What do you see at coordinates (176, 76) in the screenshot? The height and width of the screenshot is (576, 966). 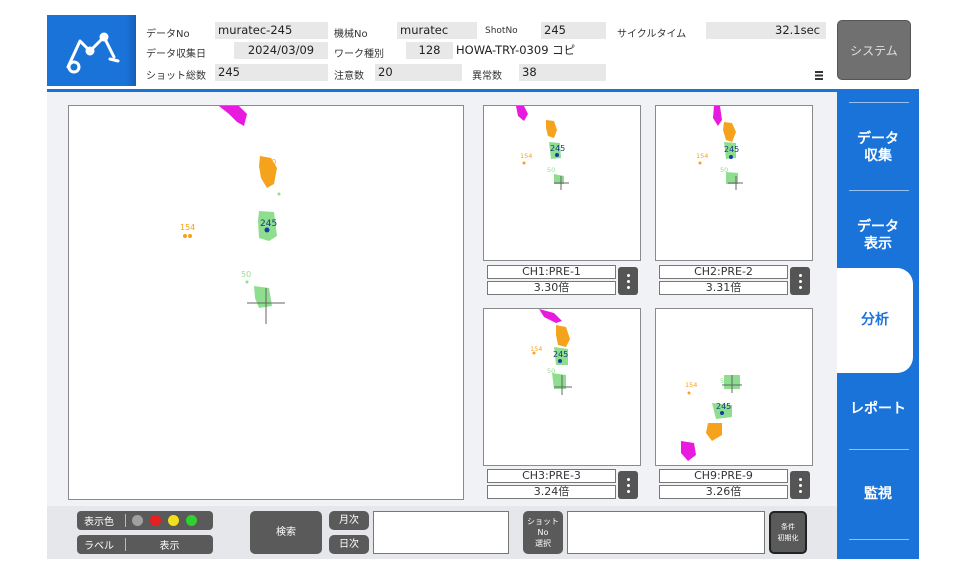 I see `shot-total-label: ショット総数` at bounding box center [176, 76].